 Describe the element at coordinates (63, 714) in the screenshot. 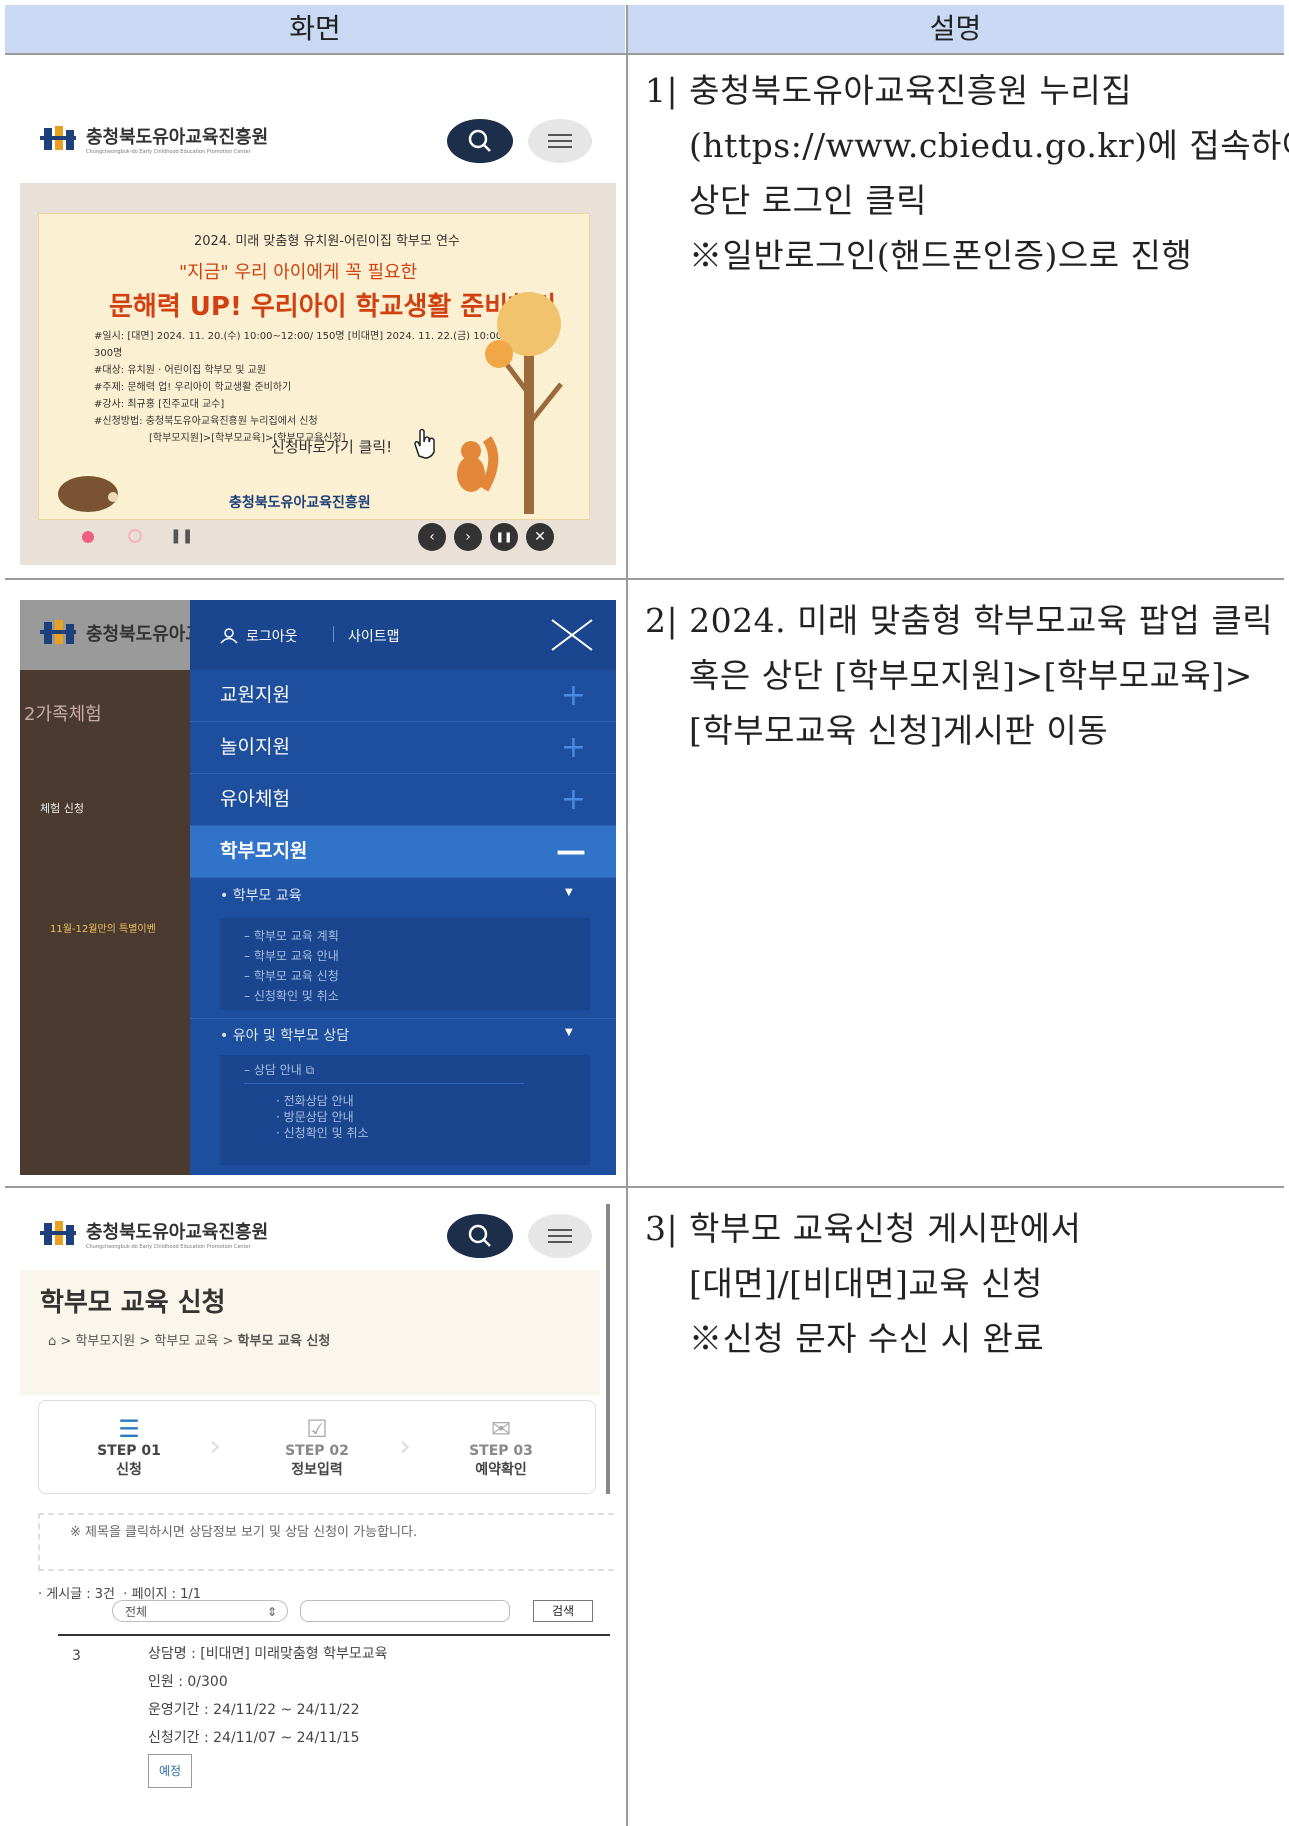

I see `background-text: 2가족체험` at that location.